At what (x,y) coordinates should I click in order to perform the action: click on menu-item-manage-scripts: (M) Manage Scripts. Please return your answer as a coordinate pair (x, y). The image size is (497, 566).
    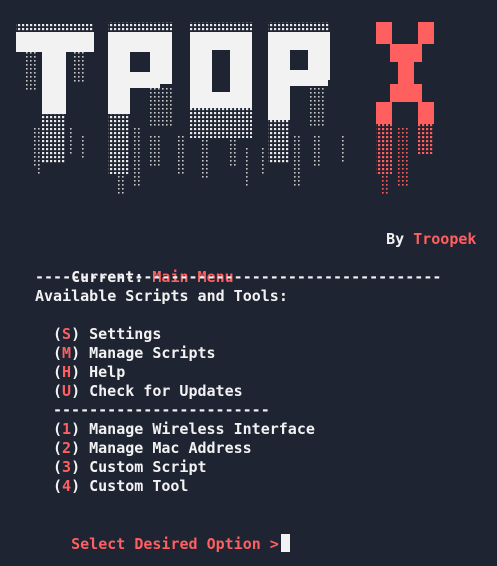
    Looking at the image, I should click on (134, 353).